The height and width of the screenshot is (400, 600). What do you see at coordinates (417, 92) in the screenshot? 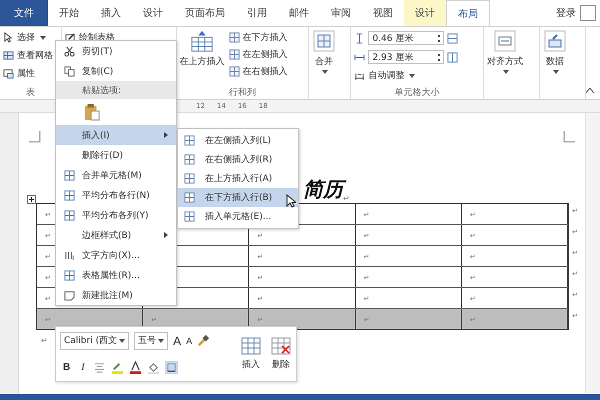
I see `group-label: 单元格大小` at bounding box center [417, 92].